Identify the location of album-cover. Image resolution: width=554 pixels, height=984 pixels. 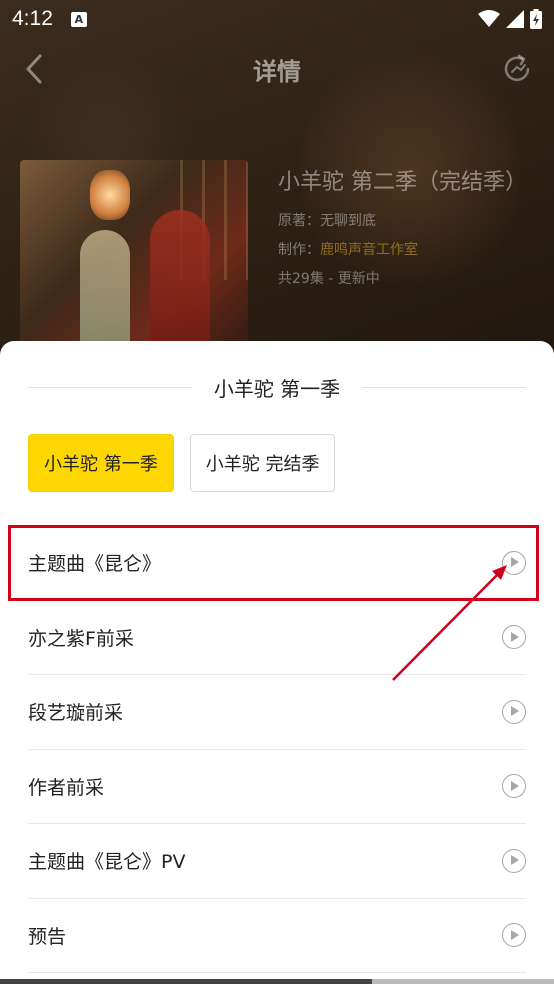
(134, 260).